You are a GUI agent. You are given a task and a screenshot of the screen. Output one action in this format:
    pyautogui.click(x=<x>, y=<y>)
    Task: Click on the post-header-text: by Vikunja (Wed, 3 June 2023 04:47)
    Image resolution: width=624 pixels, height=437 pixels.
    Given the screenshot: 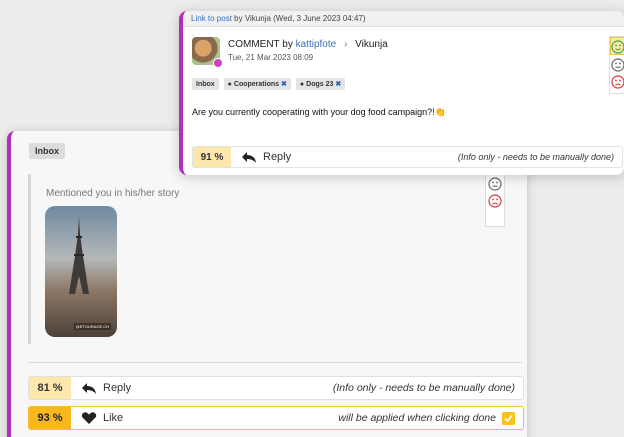 What is the action you would take?
    pyautogui.click(x=300, y=18)
    